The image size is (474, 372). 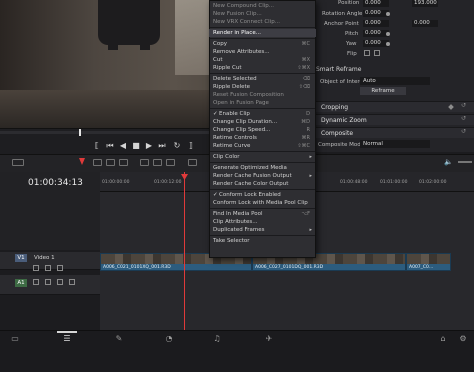 What do you see at coordinates (465, 162) in the screenshot?
I see `zoom-slider` at bounding box center [465, 162].